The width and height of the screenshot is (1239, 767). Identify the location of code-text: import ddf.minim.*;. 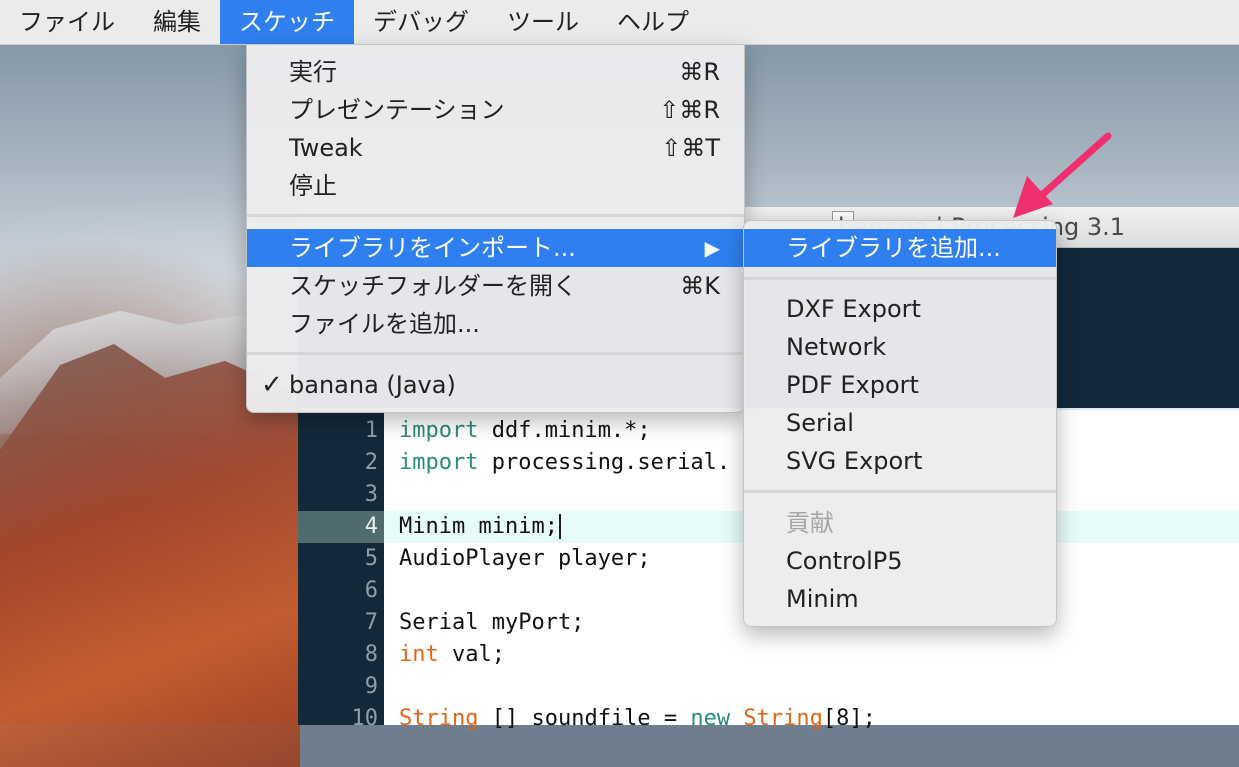
(525, 430).